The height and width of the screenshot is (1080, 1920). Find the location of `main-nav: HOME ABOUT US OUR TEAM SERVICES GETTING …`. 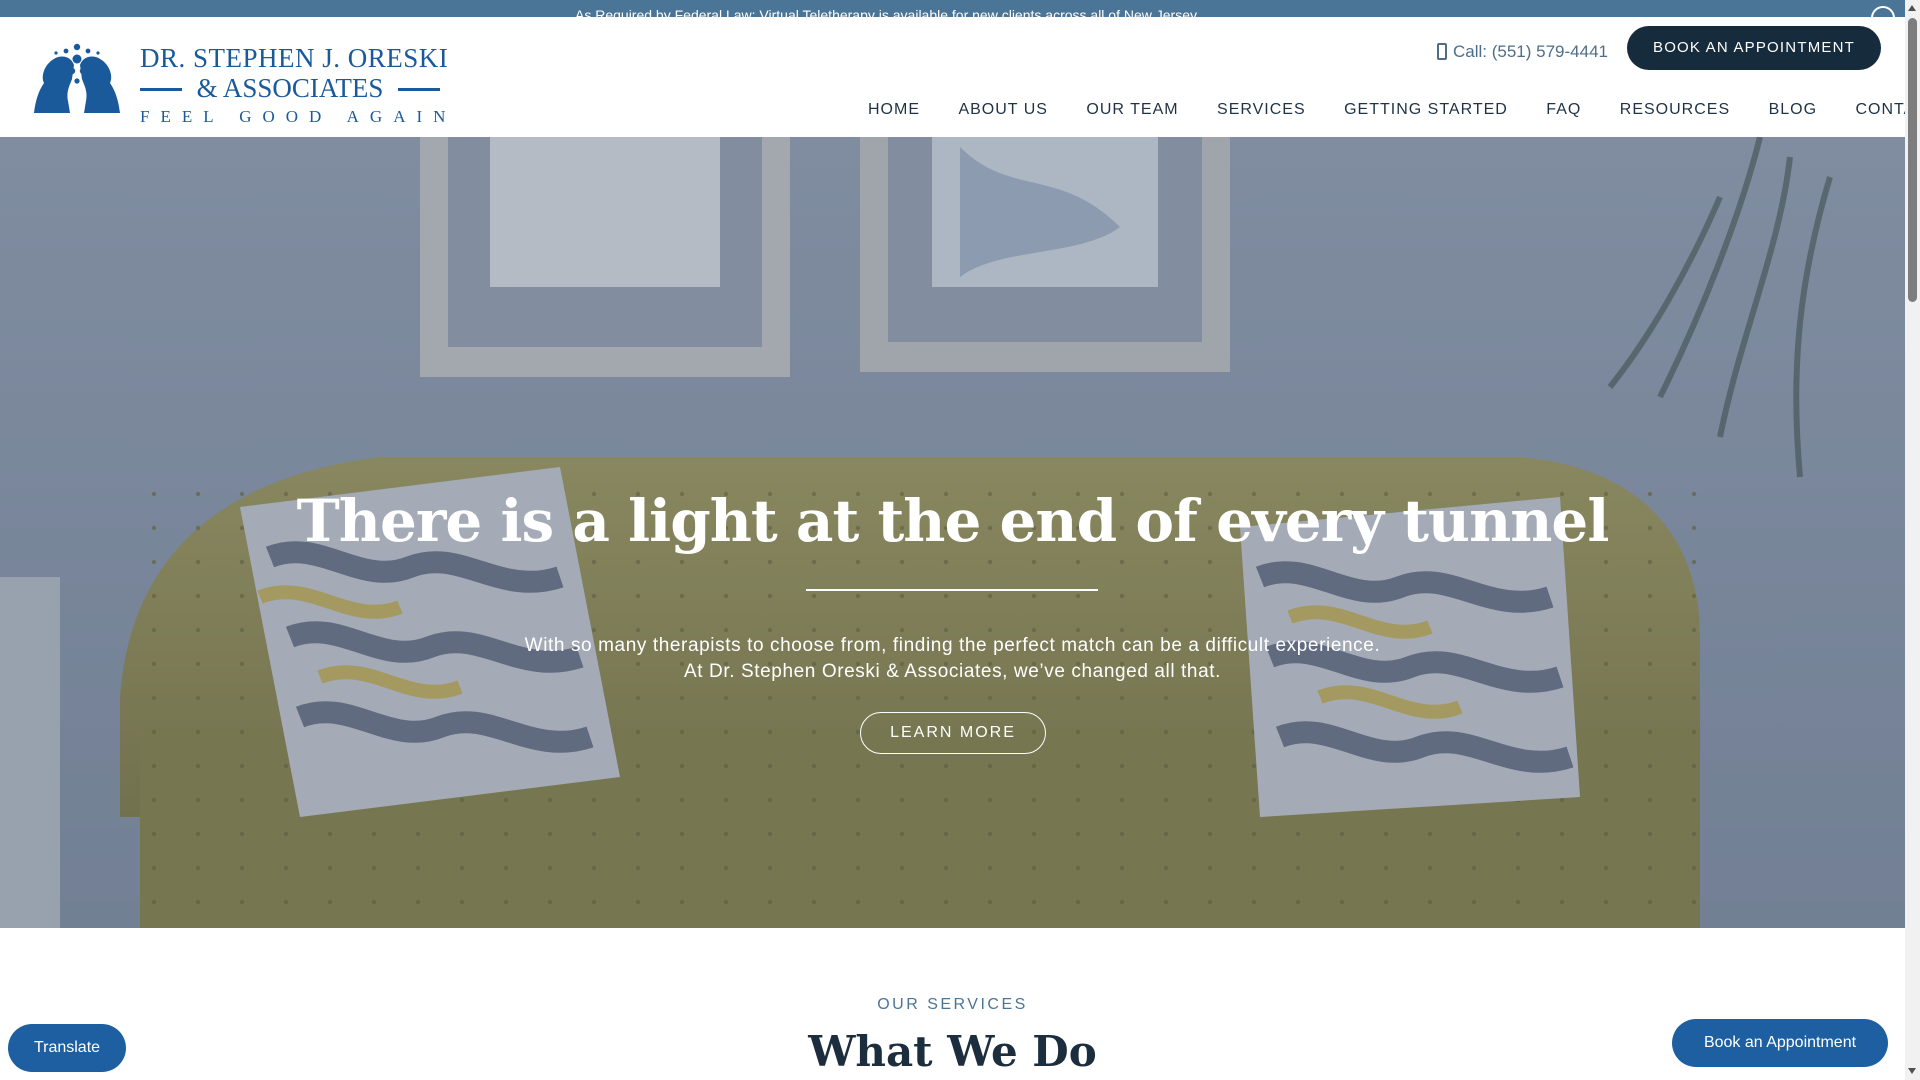

main-nav: HOME ABOUT US OUR TEAM SERVICES GETTING … is located at coordinates (1394, 110).